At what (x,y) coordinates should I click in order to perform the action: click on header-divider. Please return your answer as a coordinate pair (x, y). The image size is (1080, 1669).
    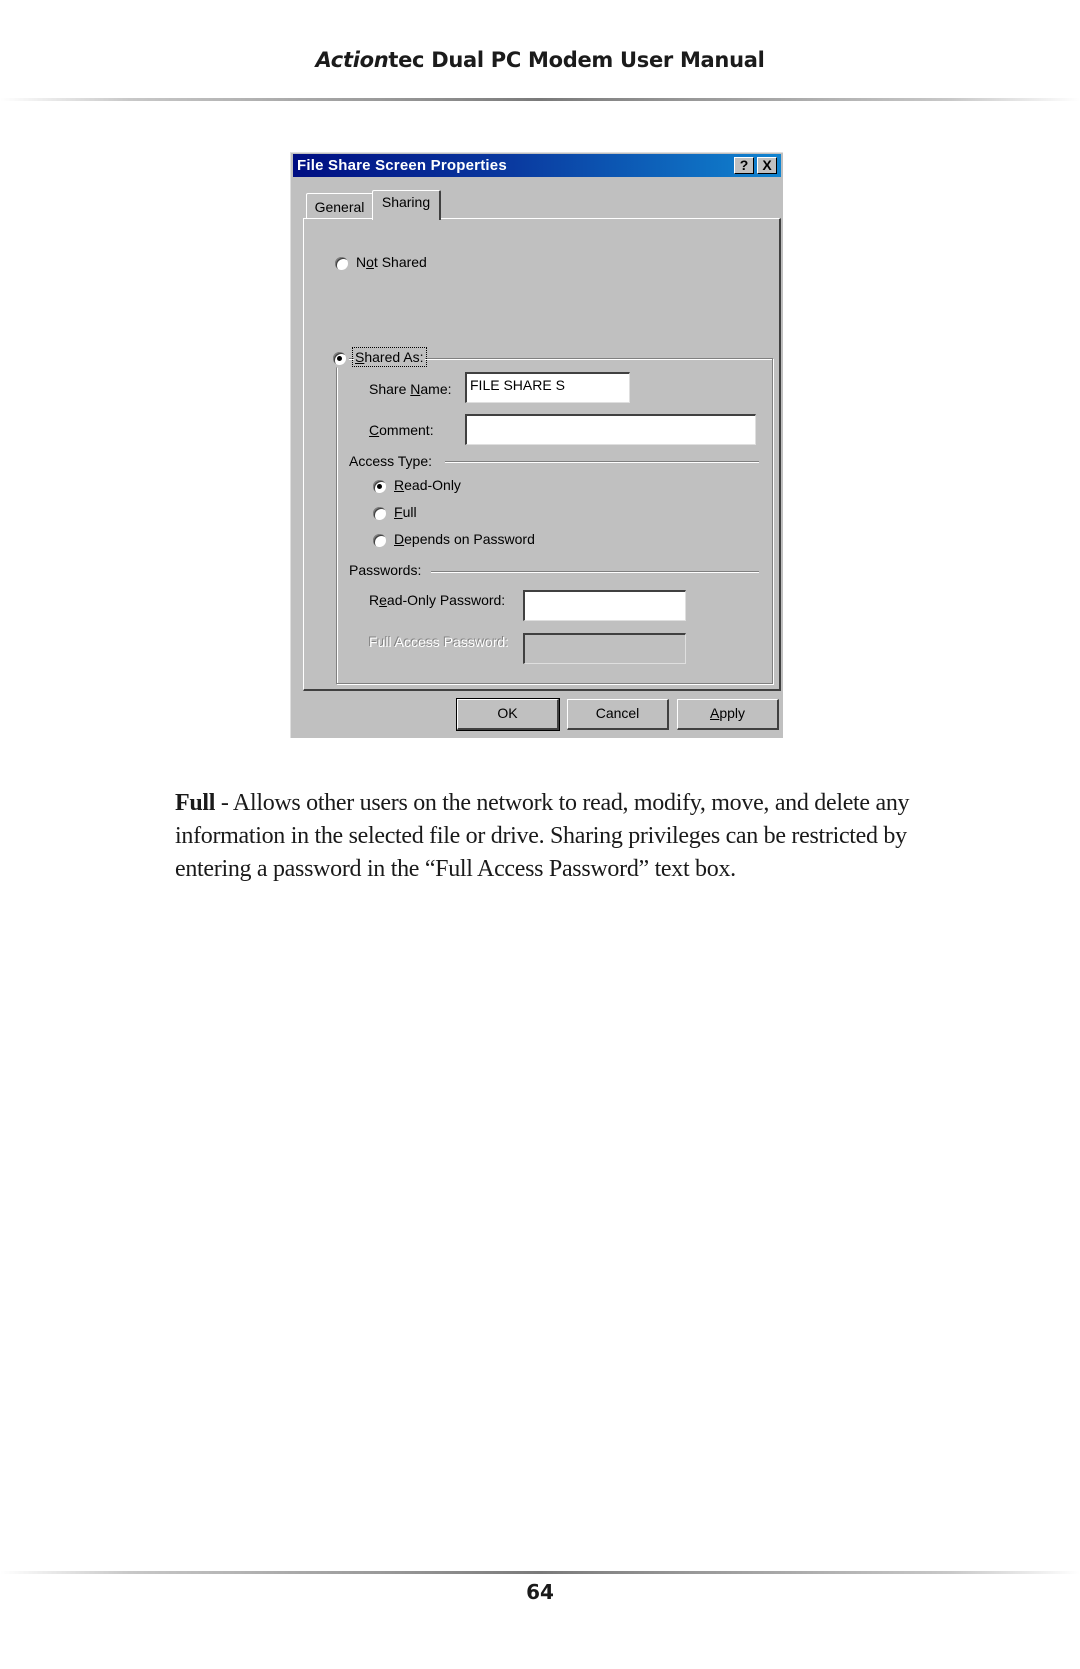
    Looking at the image, I should click on (540, 99).